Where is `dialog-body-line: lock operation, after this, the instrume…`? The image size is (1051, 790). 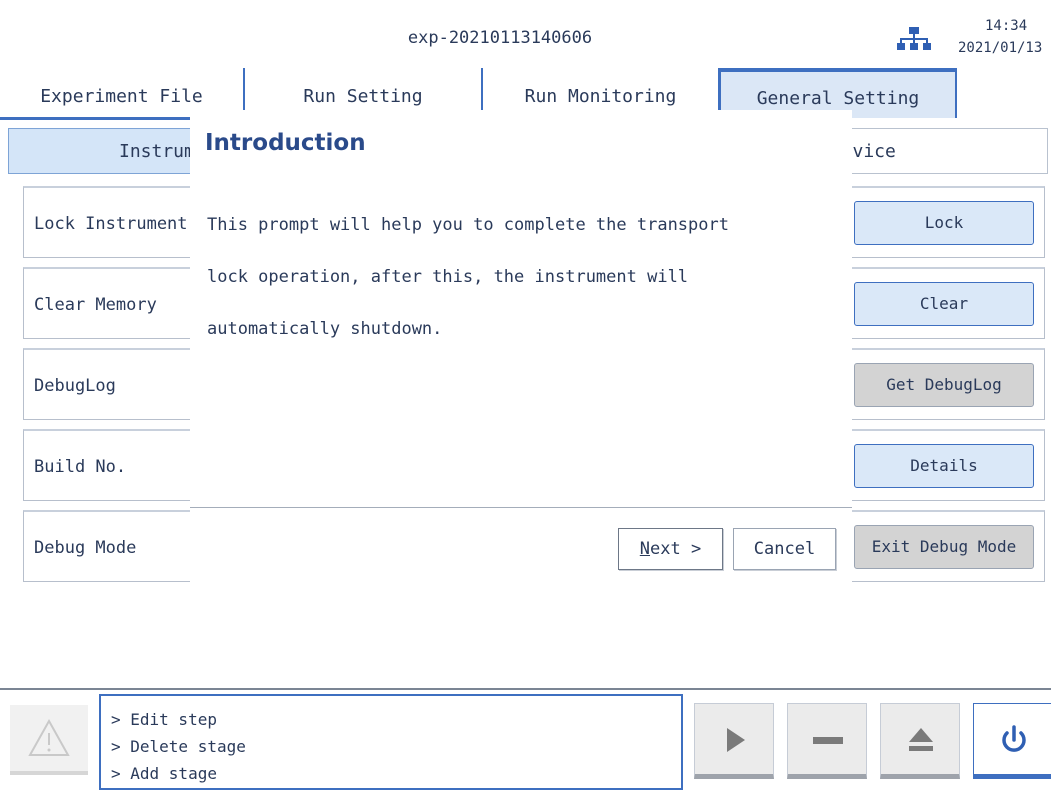 dialog-body-line: lock operation, after this, the instrume… is located at coordinates (448, 277).